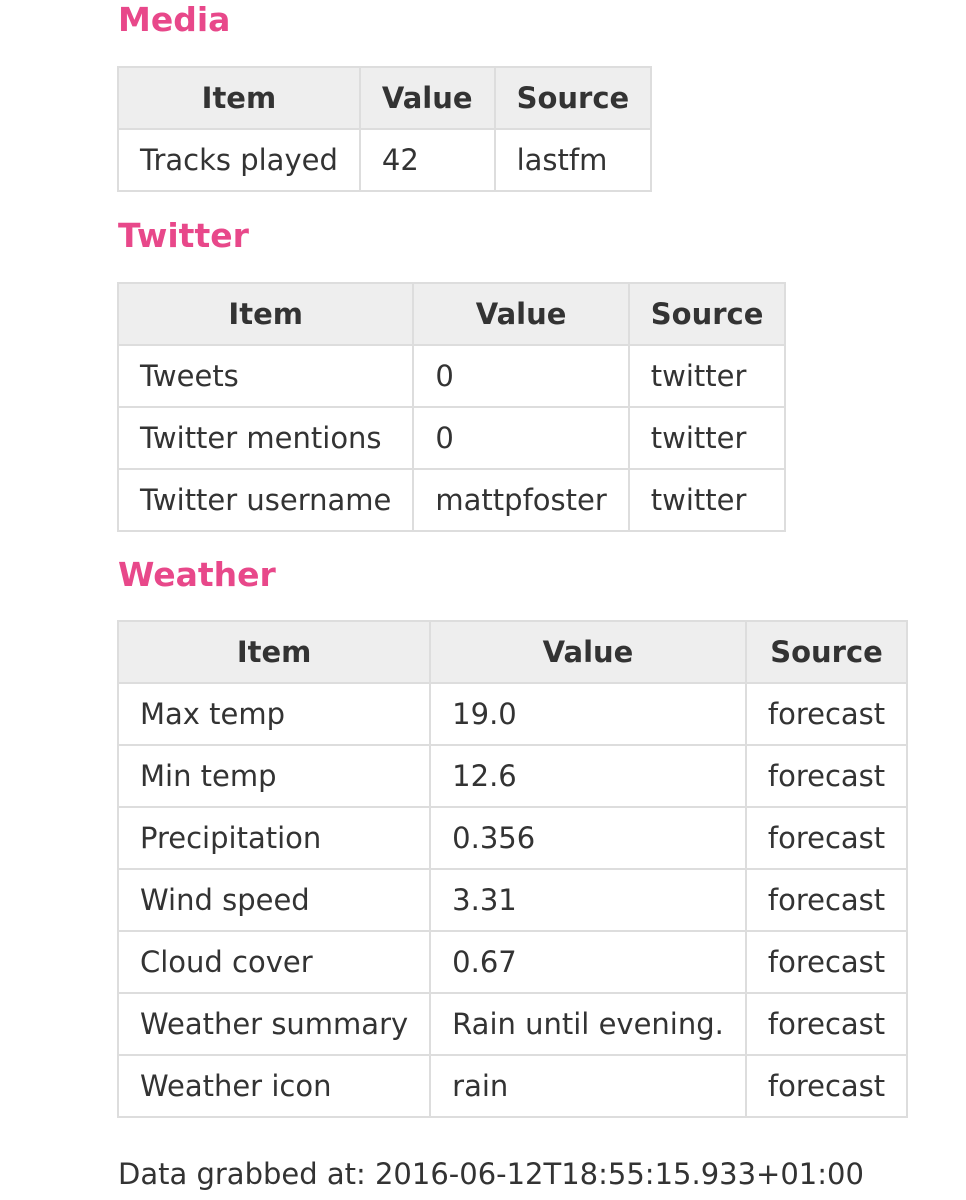 This screenshot has height=1200, width=966. I want to click on table-row: Precipitation 0.356 forecast, so click(512, 838).